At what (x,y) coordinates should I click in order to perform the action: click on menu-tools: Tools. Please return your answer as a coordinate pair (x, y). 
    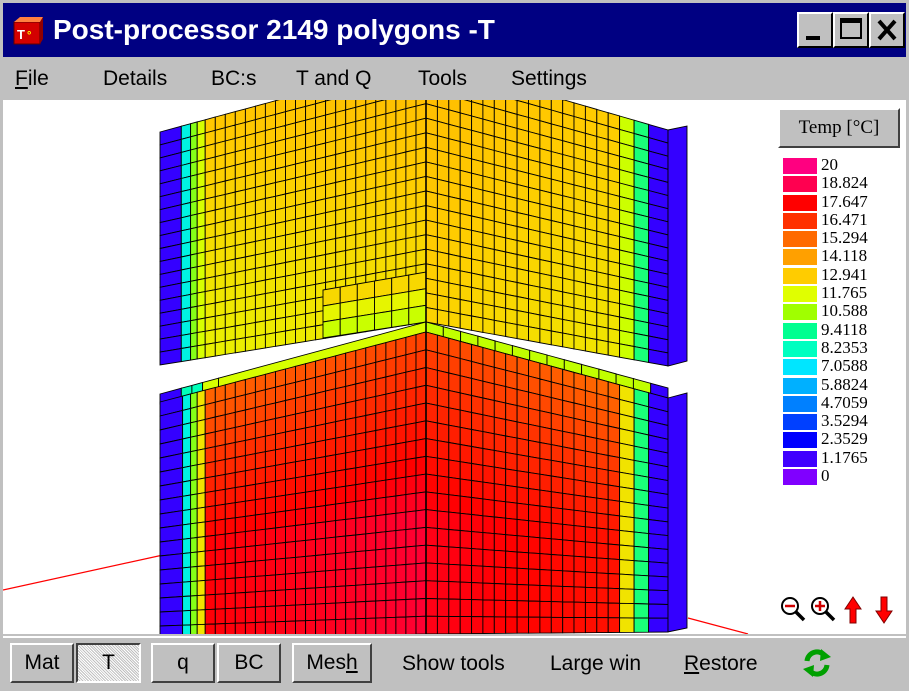
    Looking at the image, I should click on (442, 79).